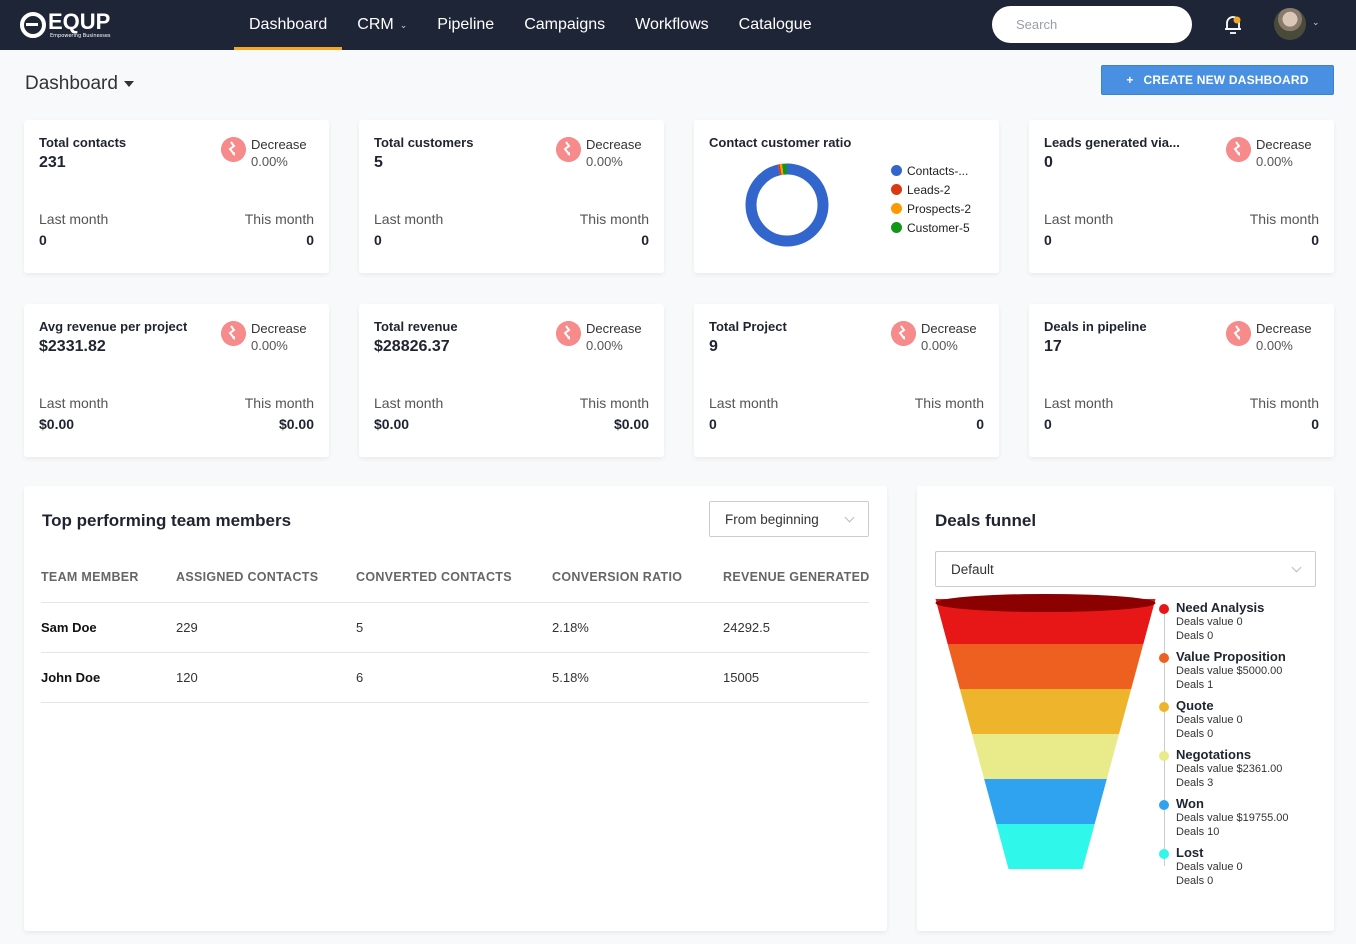 The height and width of the screenshot is (944, 1356). I want to click on table-row: John Doe 120 6 5.18% 15005, so click(455, 677).